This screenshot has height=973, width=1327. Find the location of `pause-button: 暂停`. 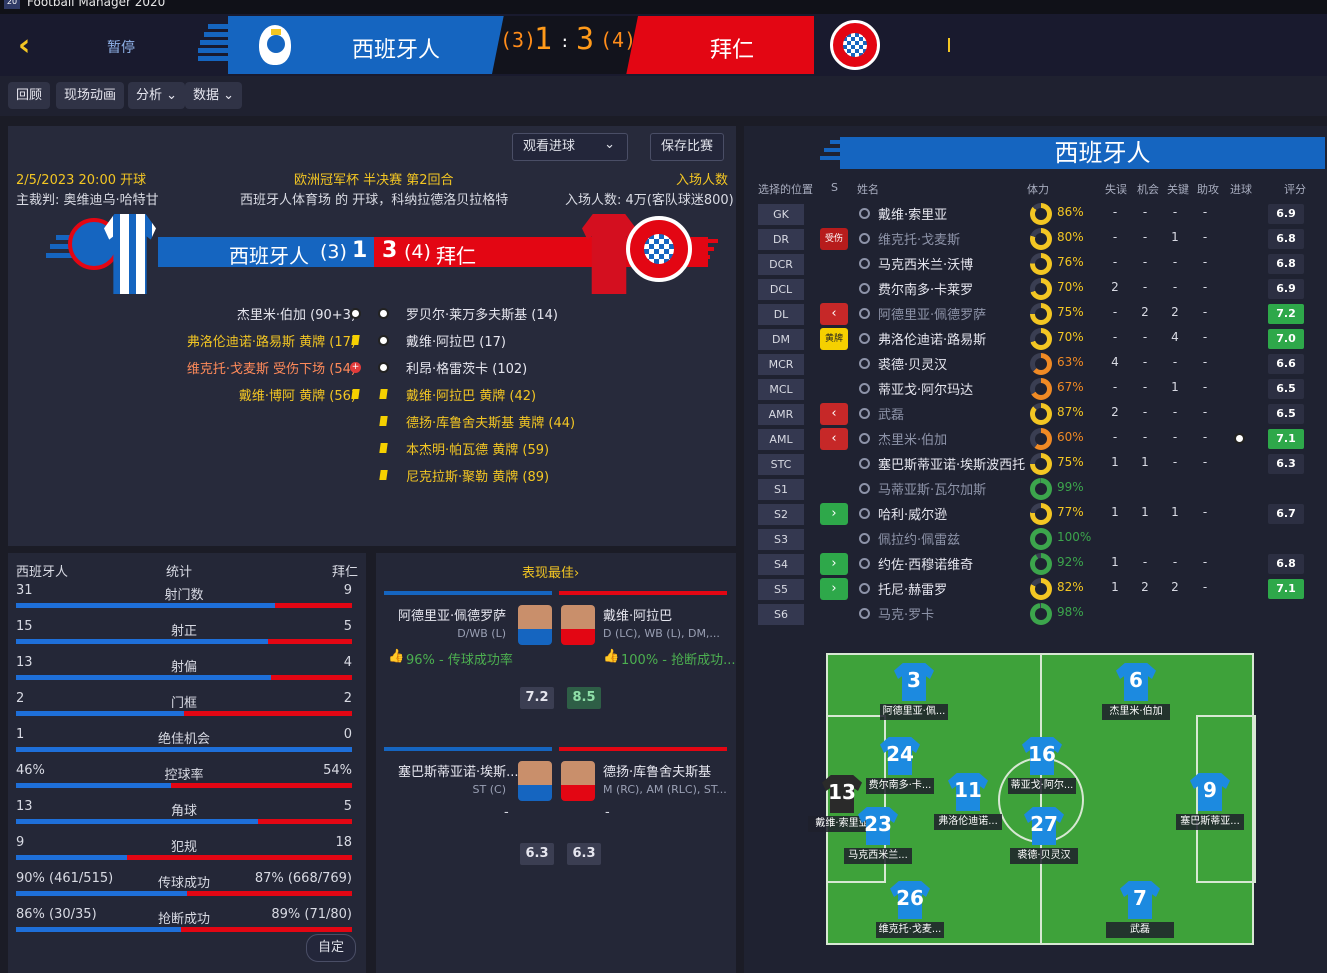

pause-button: 暂停 is located at coordinates (121, 47).